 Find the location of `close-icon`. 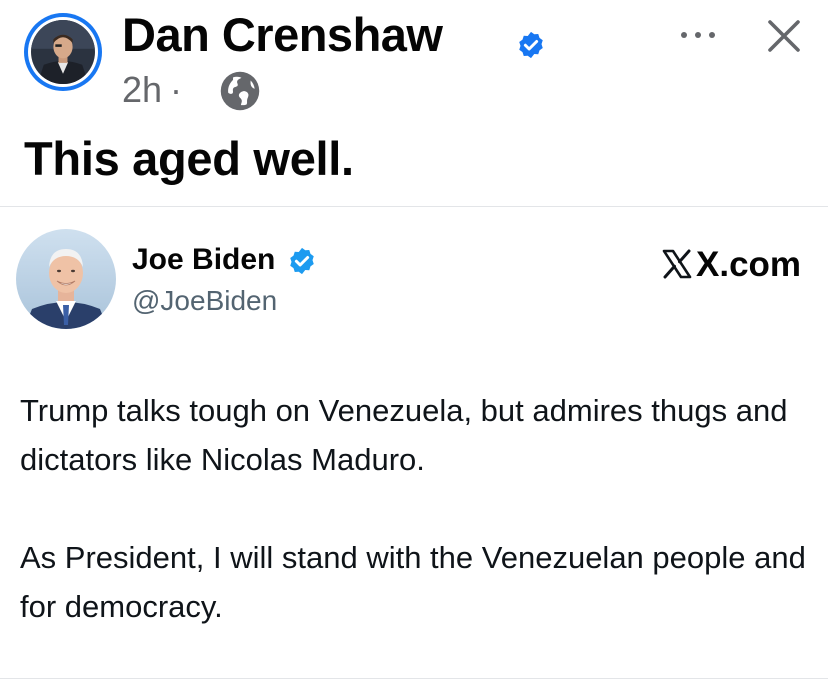

close-icon is located at coordinates (784, 36).